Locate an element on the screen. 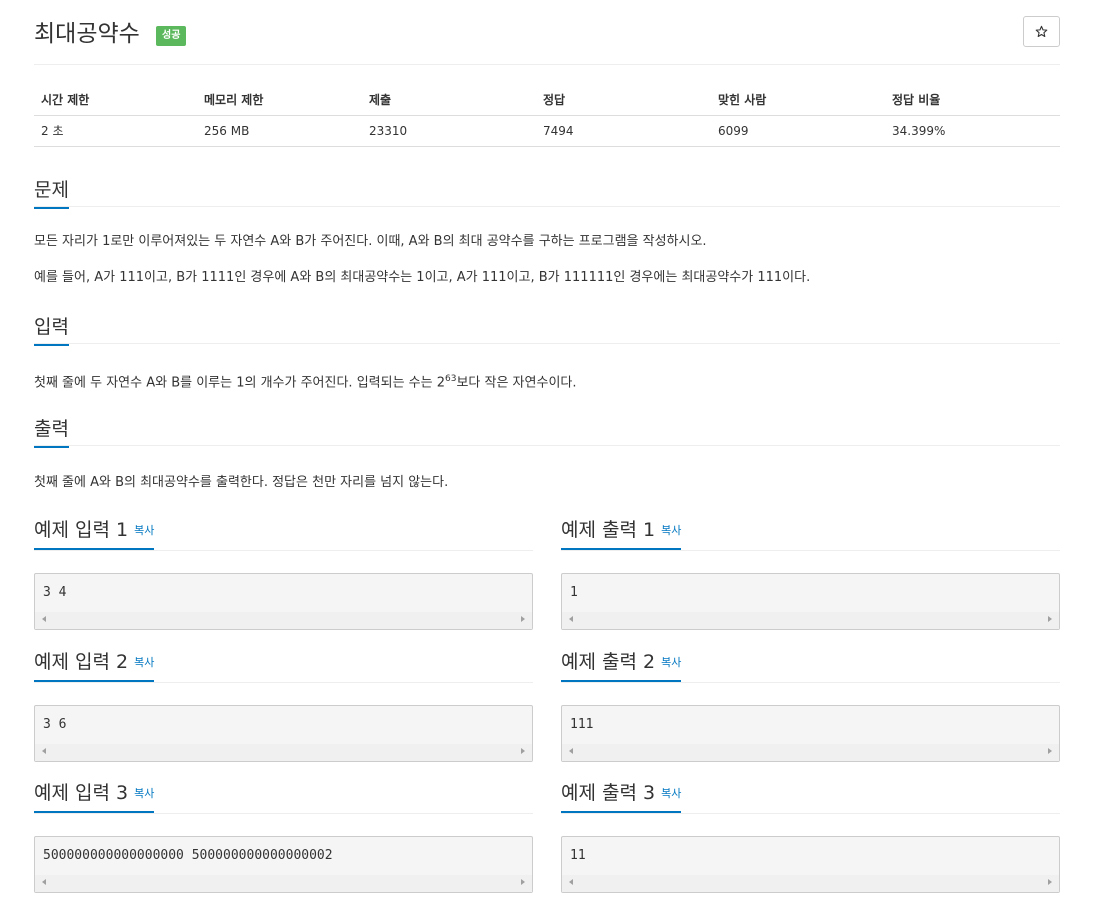  sample-title: 예제 입력 2 복사 is located at coordinates (94, 665).